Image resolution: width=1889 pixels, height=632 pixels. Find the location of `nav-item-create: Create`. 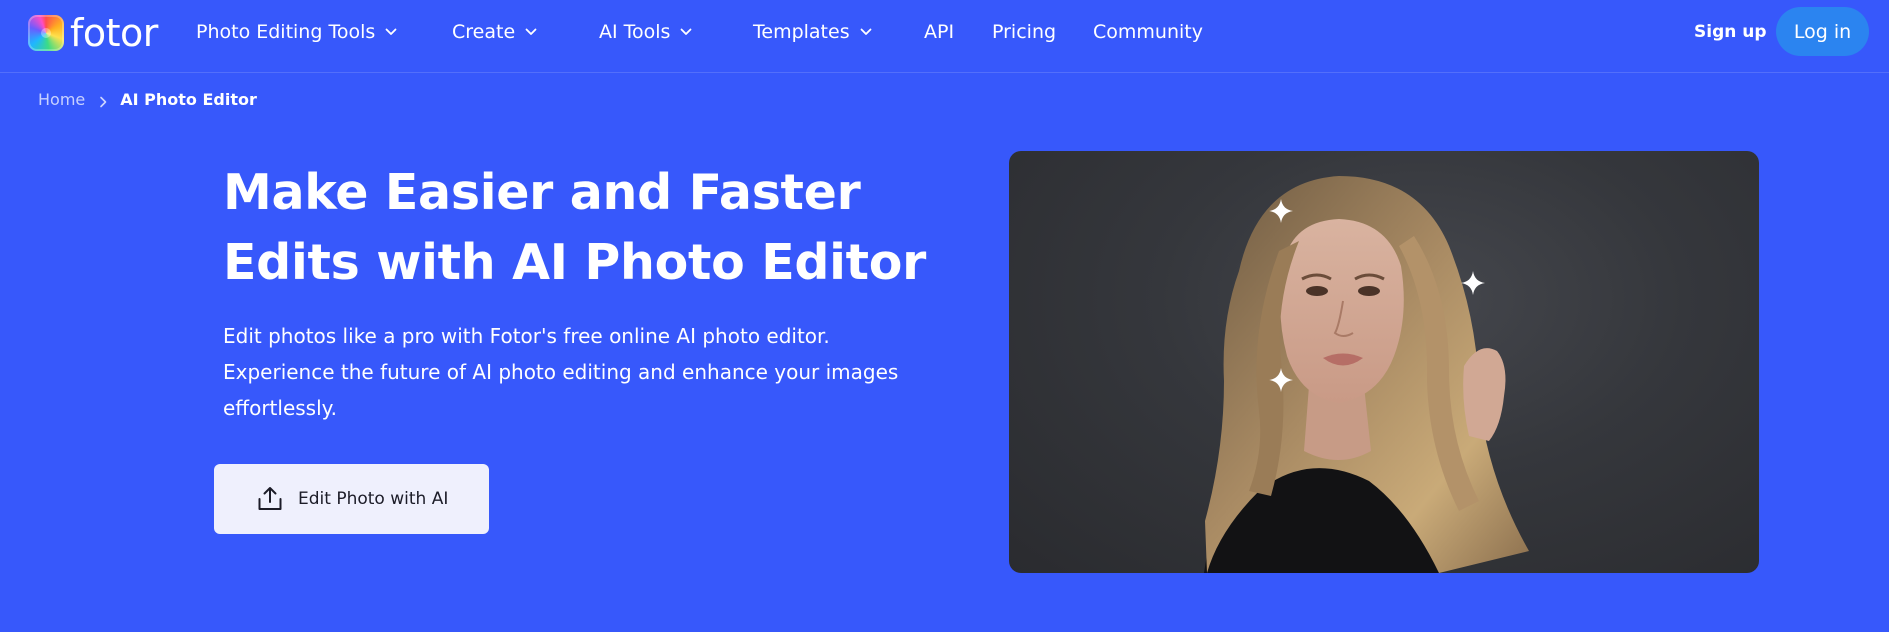

nav-item-create: Create is located at coordinates (494, 32).